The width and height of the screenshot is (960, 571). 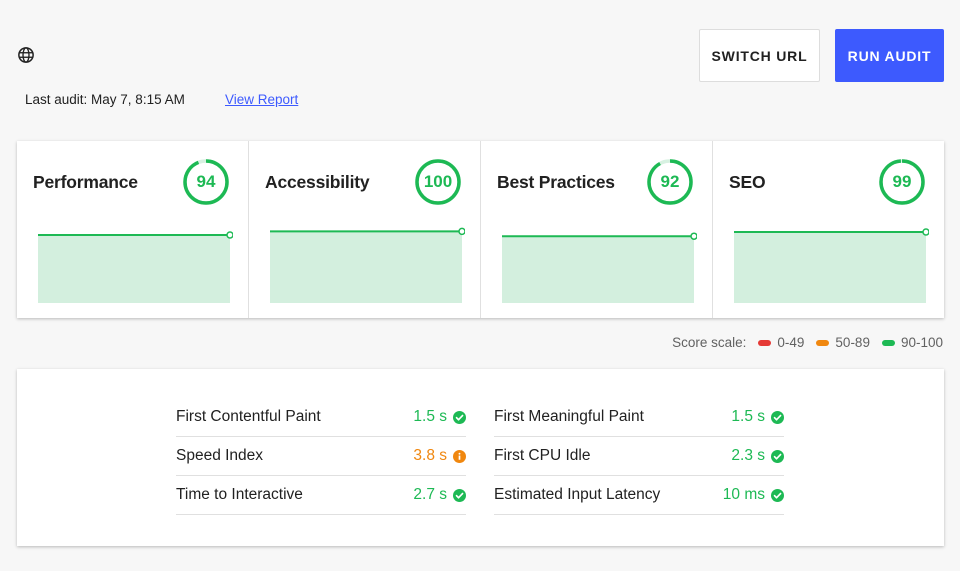 I want to click on metric-label: Time to Interactive, so click(x=239, y=494).